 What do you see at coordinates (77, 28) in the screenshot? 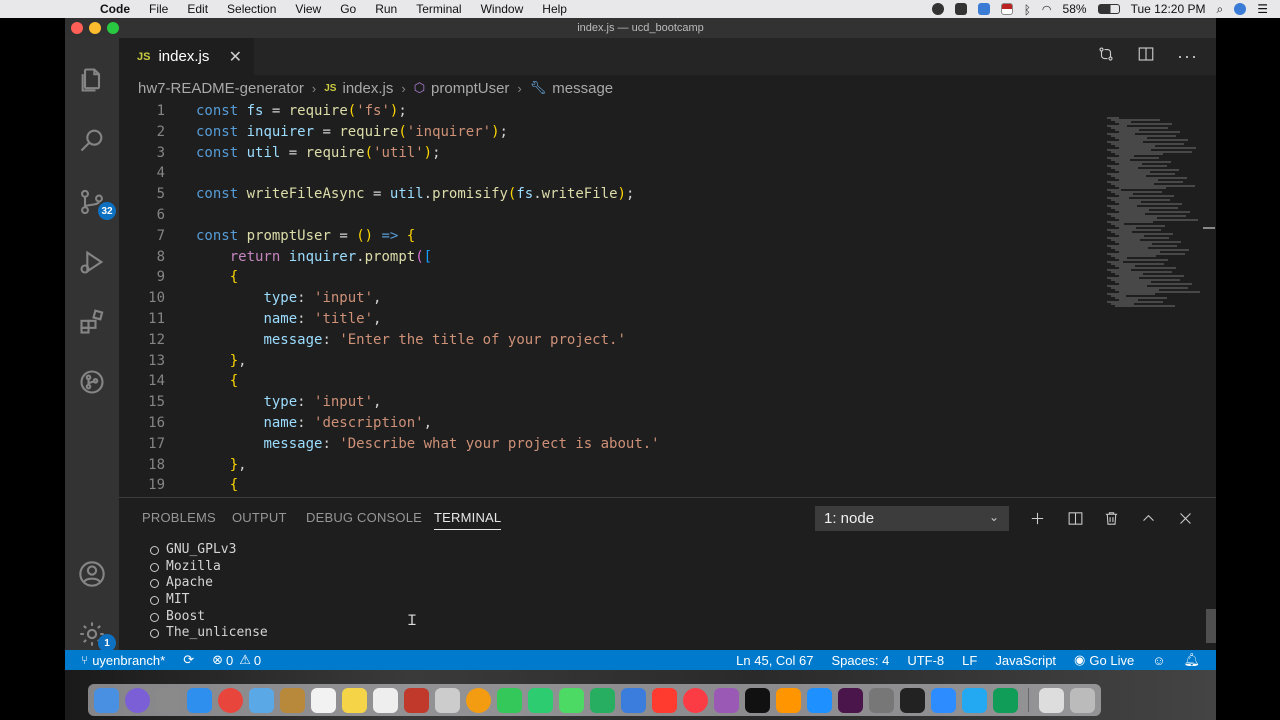
I see `close-window-button` at bounding box center [77, 28].